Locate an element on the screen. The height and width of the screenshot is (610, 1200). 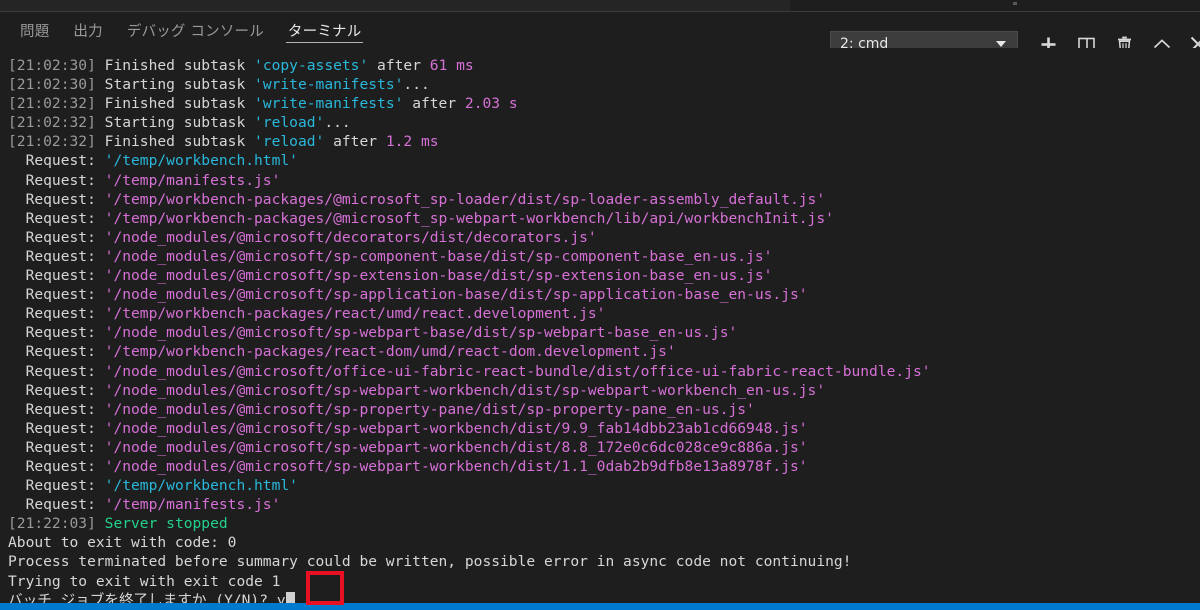
terminal-scrollbar is located at coordinates (1193, 325).